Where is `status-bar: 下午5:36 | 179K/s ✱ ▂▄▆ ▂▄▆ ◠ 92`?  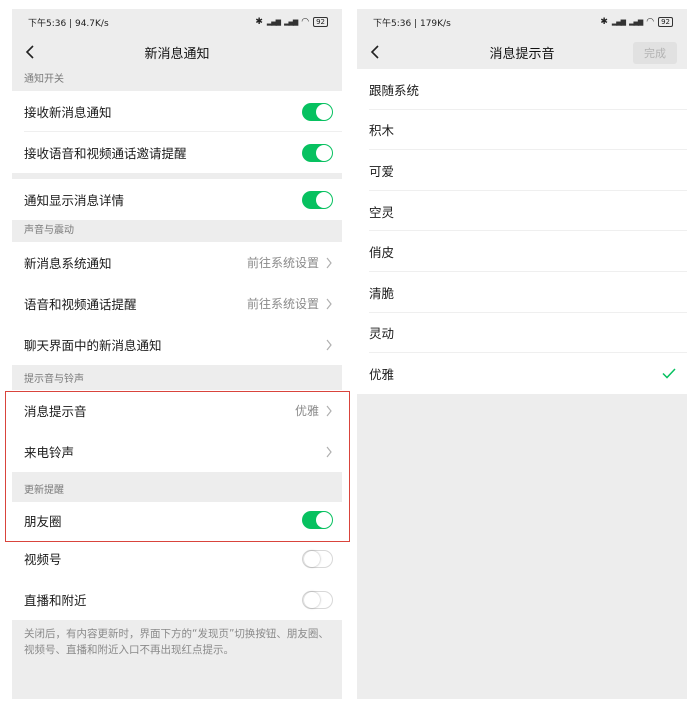 status-bar: 下午5:36 | 179K/s ✱ ▂▄▆ ▂▄▆ ◠ 92 is located at coordinates (522, 22).